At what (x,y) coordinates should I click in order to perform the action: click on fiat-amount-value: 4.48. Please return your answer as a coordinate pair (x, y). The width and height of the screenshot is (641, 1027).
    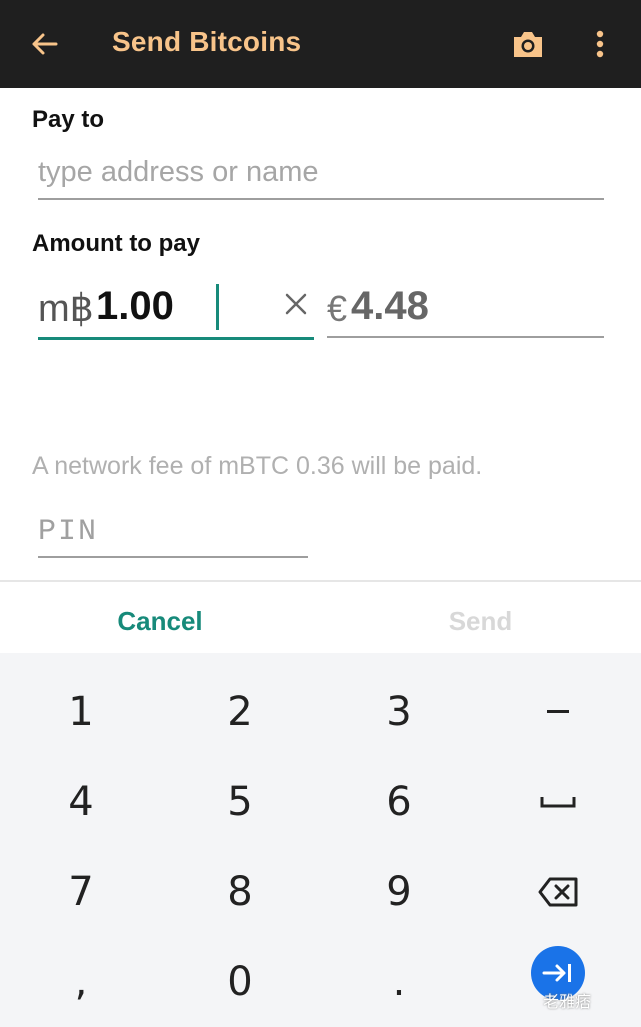
    Looking at the image, I should click on (390, 306).